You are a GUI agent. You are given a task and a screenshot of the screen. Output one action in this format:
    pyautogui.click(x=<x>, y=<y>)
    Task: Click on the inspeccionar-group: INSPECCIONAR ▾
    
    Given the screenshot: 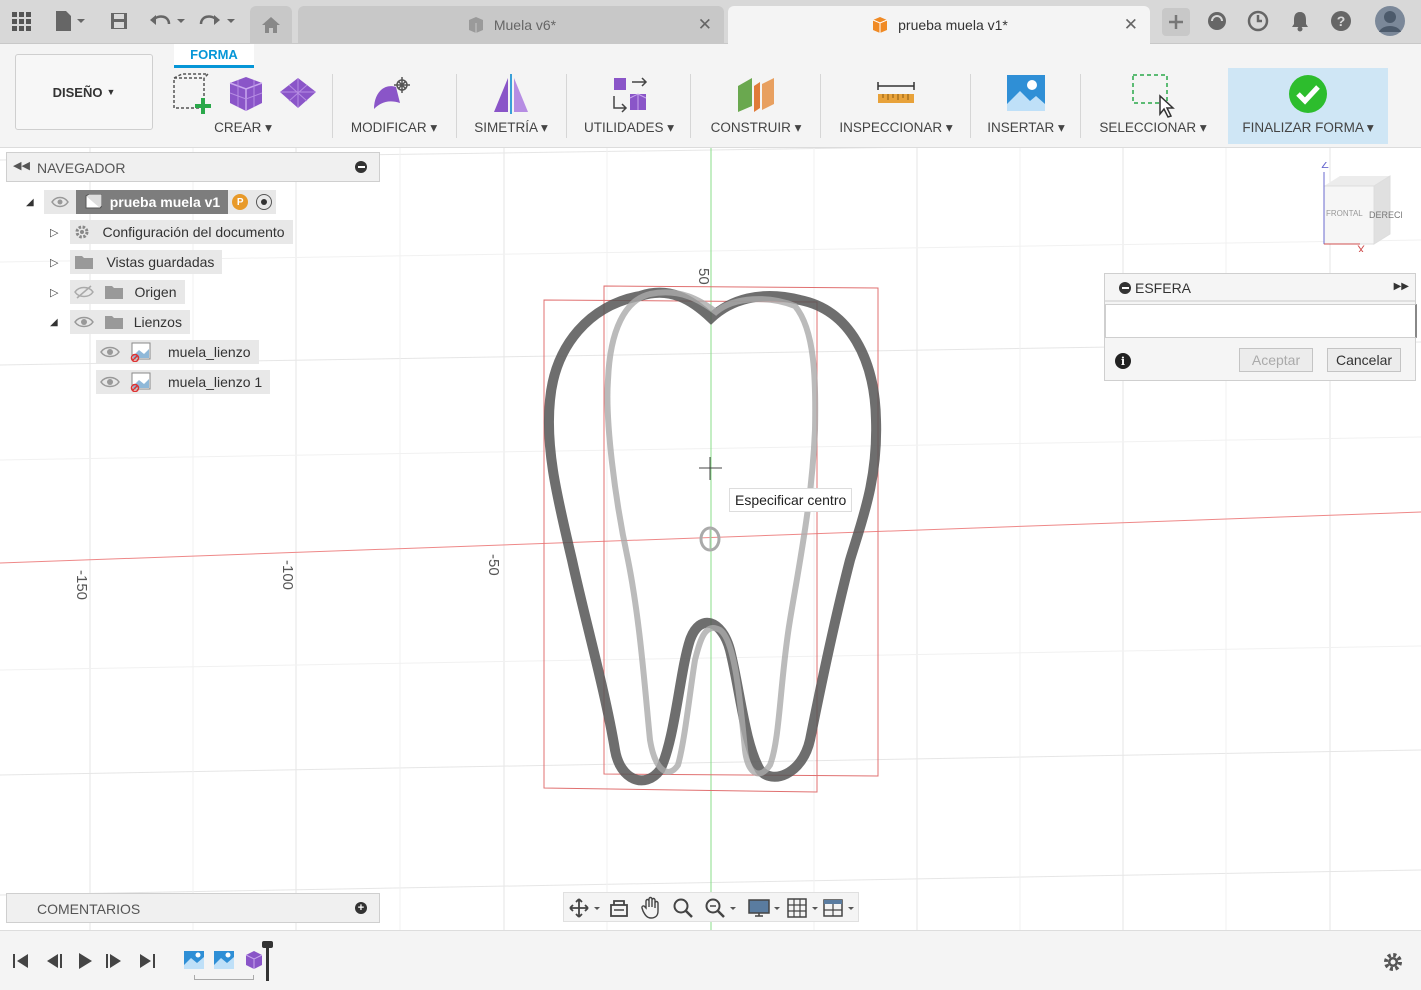 What is the action you would take?
    pyautogui.click(x=896, y=106)
    